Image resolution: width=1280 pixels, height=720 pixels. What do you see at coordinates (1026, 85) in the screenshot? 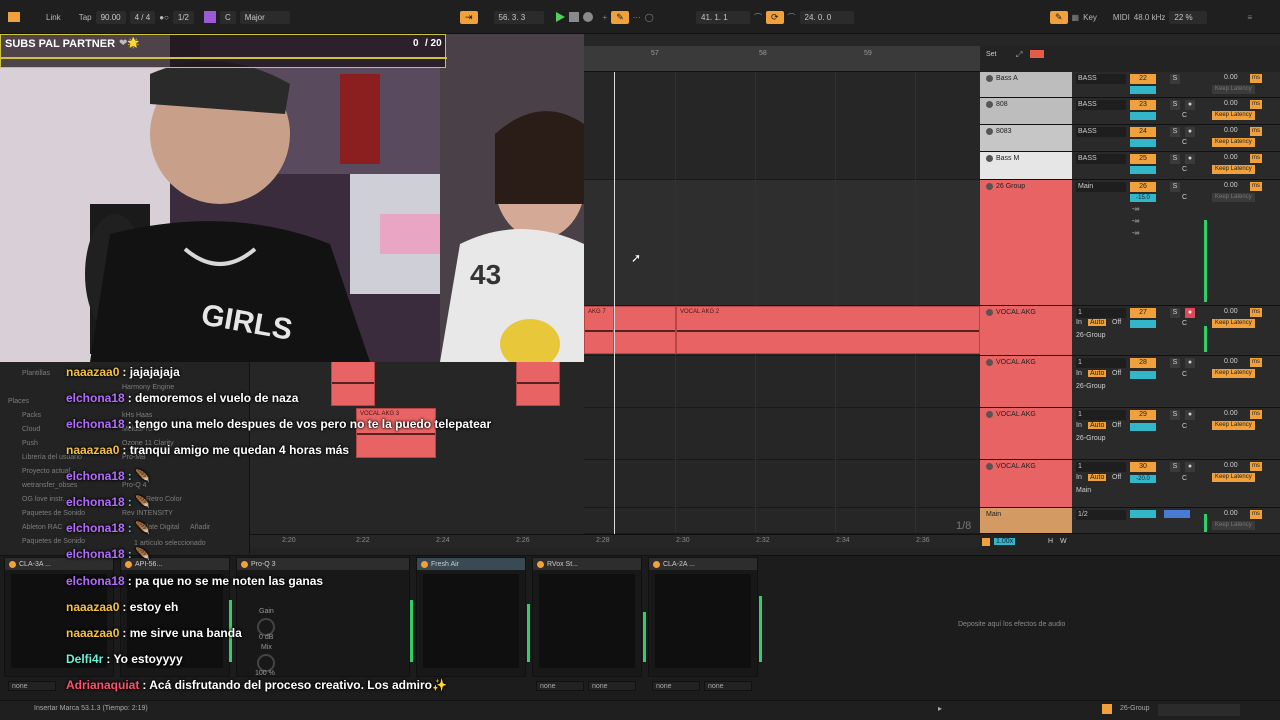
I see `track-header-bass-a: Bass A` at bounding box center [1026, 85].